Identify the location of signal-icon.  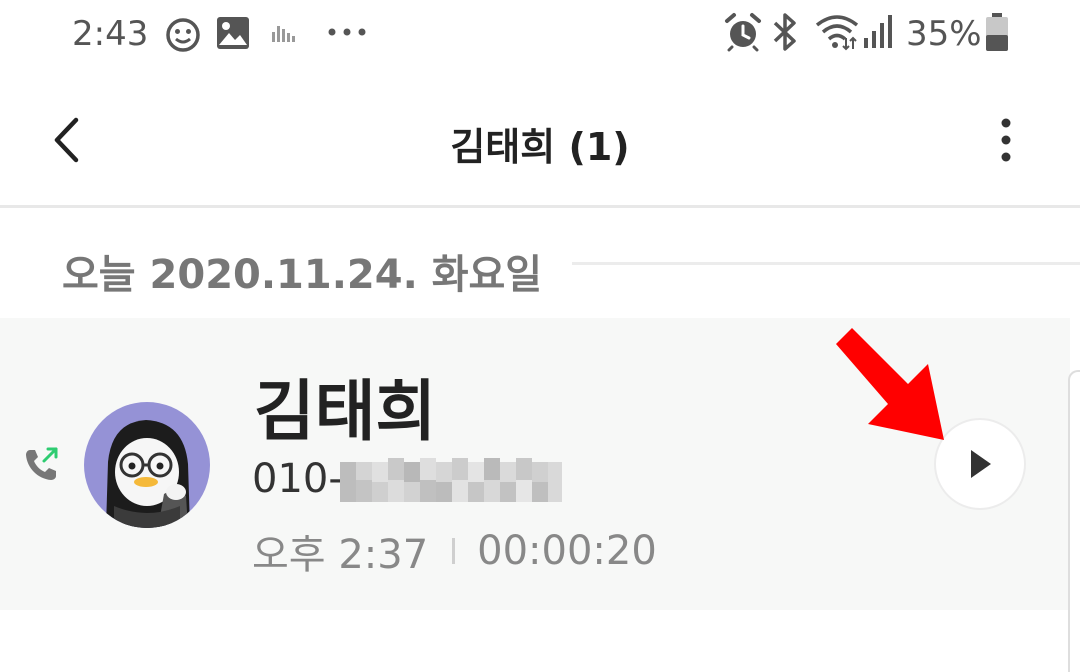
(878, 31).